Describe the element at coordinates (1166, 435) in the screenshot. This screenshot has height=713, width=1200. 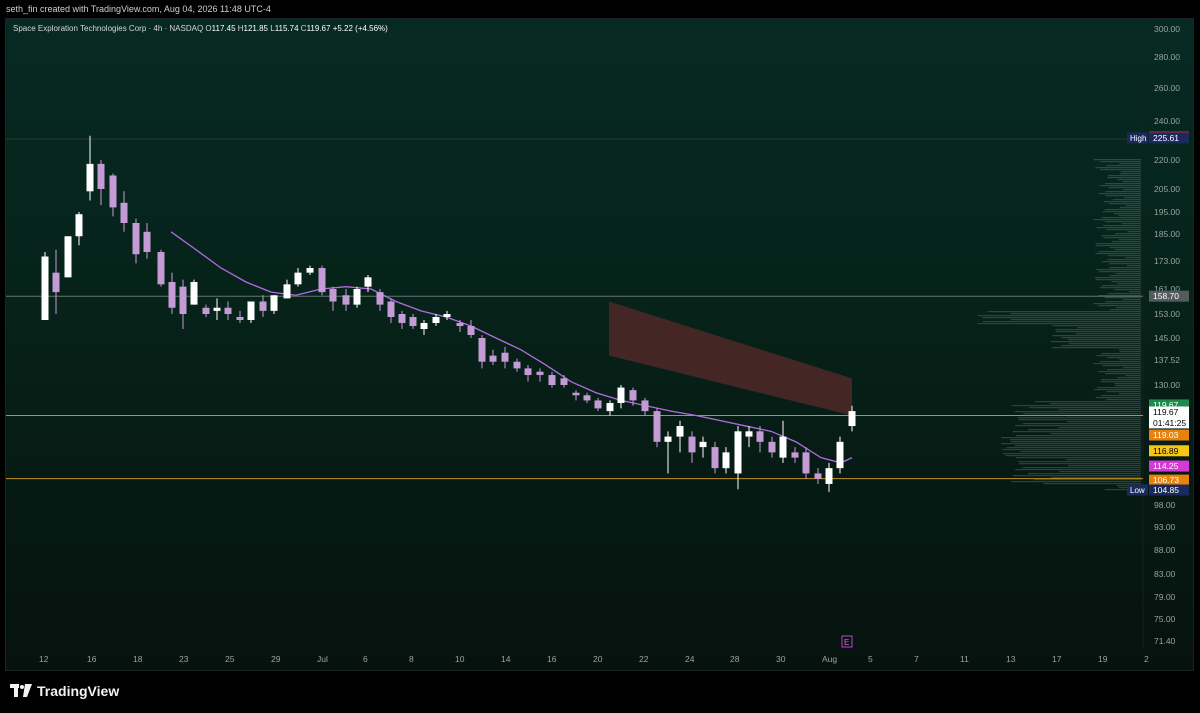
I see `price-label-text: 119.03` at that location.